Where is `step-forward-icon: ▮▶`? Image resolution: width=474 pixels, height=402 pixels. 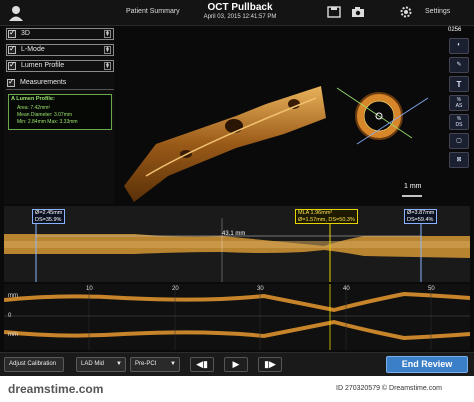 step-forward-icon: ▮▶ is located at coordinates (270, 364).